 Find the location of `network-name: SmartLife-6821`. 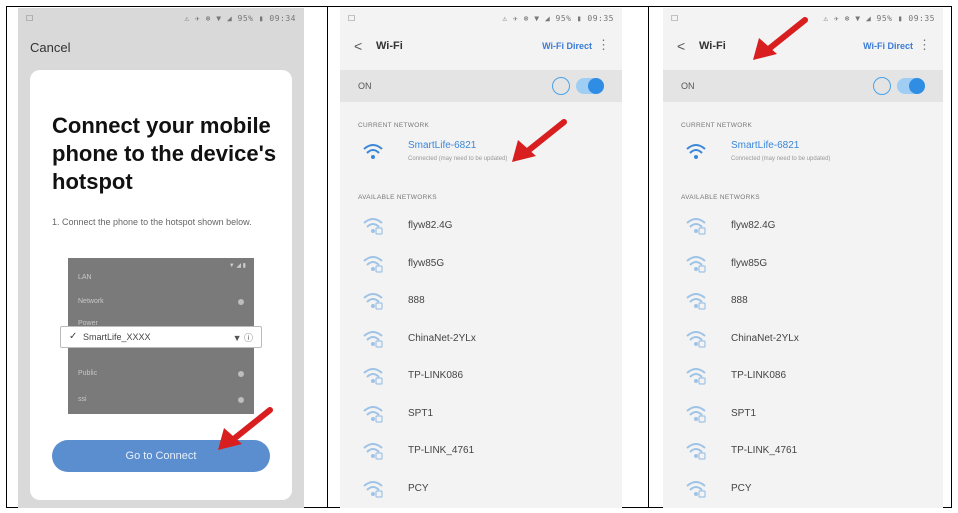

network-name: SmartLife-6821 is located at coordinates (765, 145).